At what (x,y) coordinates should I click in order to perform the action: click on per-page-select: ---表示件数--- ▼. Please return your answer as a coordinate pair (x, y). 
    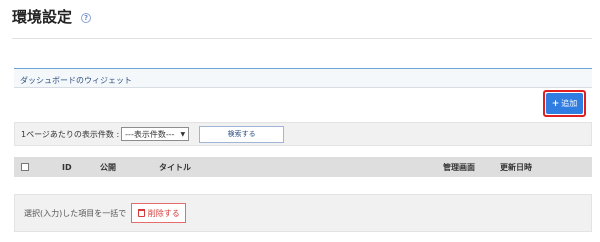
    Looking at the image, I should click on (155, 134).